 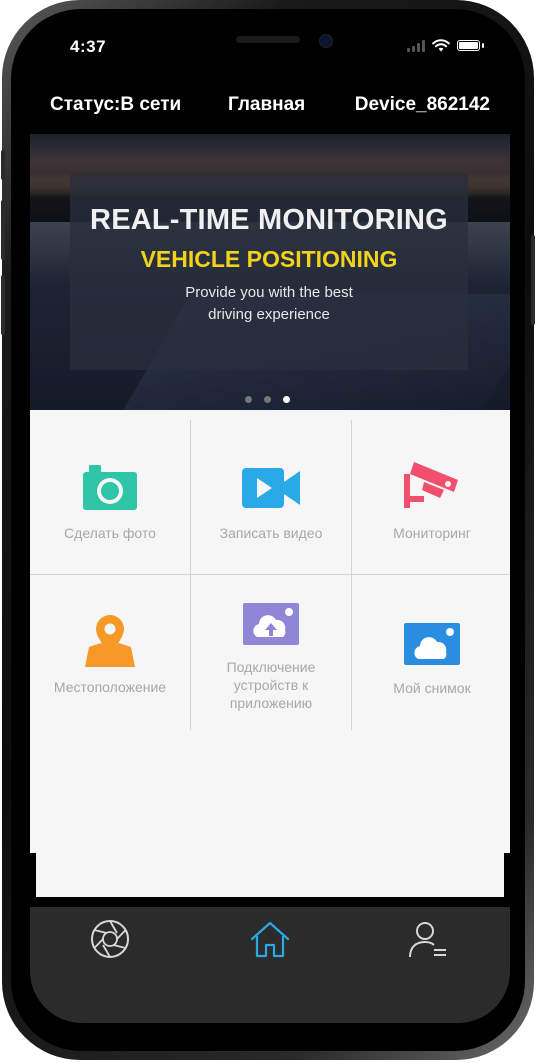 I want to click on tab-bar, so click(x=270, y=938).